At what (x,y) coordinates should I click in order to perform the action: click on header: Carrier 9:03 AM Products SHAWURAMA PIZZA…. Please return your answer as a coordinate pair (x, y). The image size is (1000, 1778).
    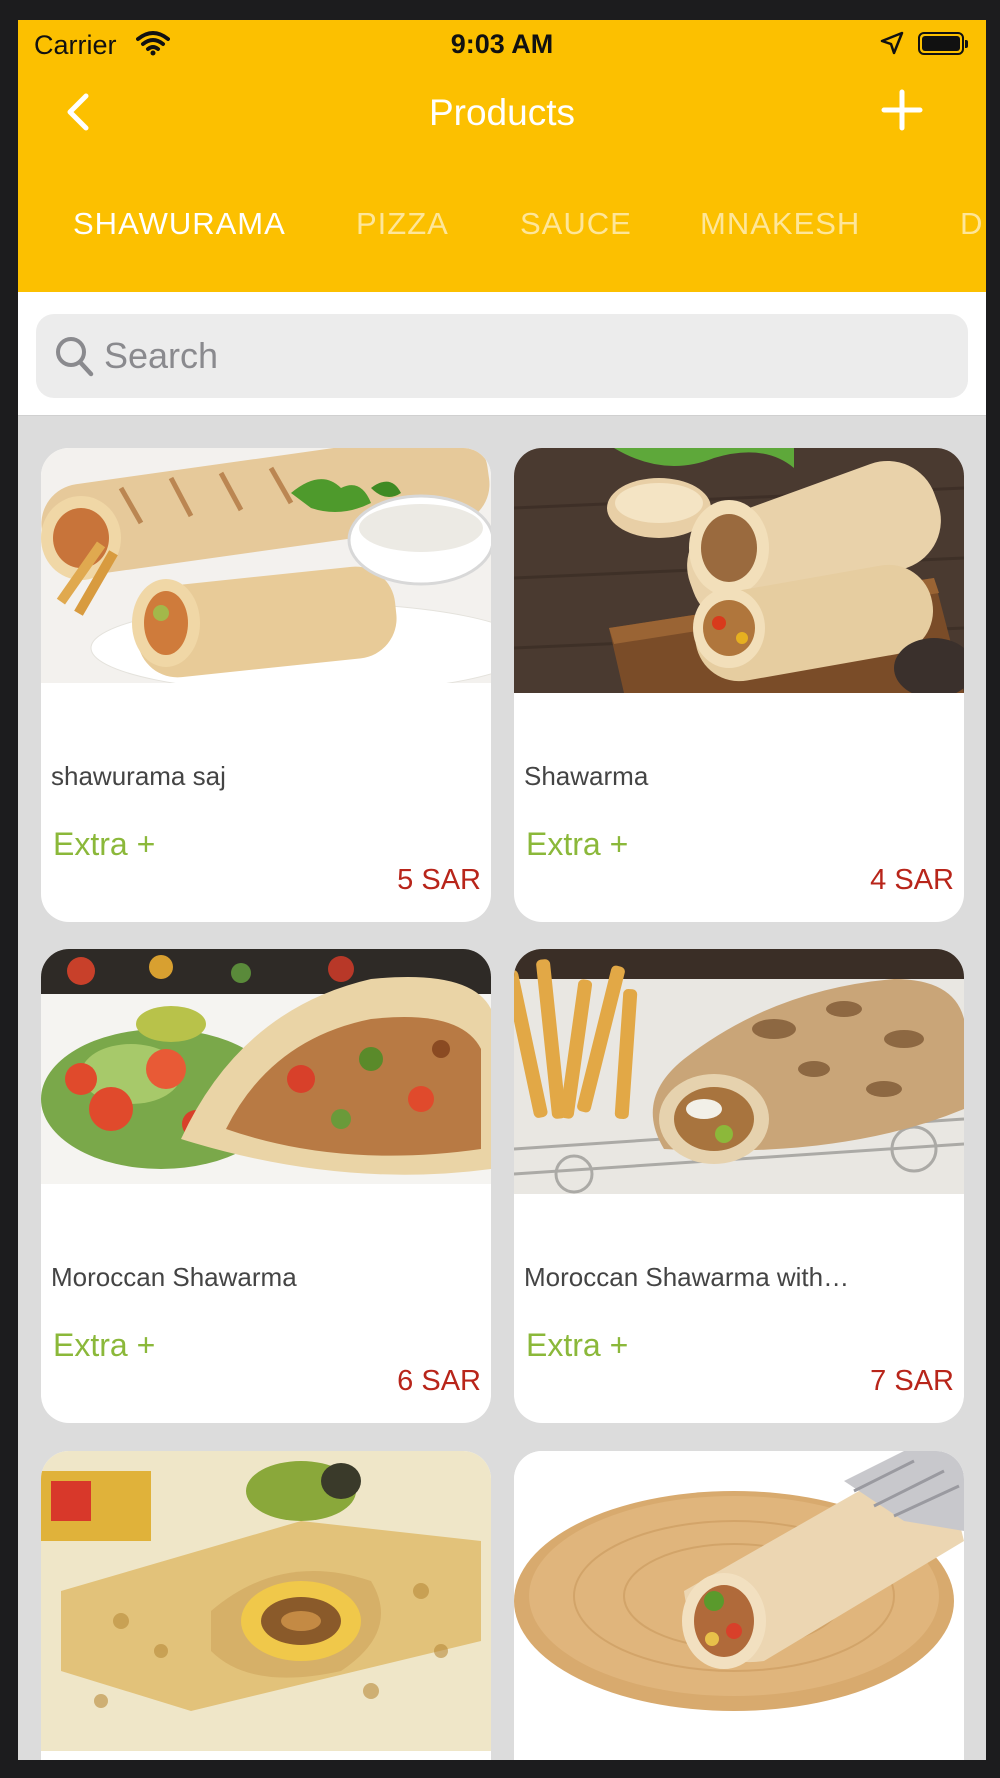
    Looking at the image, I should click on (502, 156).